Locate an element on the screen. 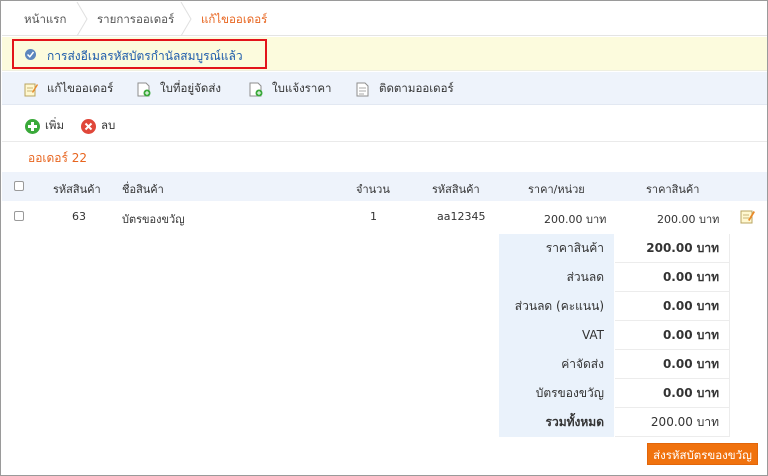 This screenshot has height=476, width=768. check-circle-icon is located at coordinates (30, 54).